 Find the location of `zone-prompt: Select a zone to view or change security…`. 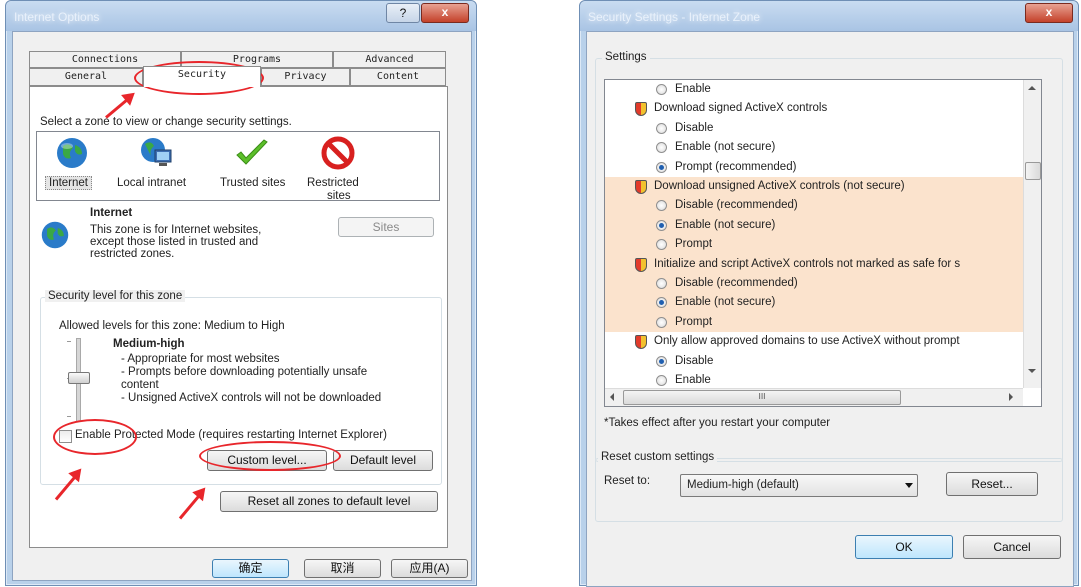

zone-prompt: Select a zone to view or change security… is located at coordinates (166, 122).